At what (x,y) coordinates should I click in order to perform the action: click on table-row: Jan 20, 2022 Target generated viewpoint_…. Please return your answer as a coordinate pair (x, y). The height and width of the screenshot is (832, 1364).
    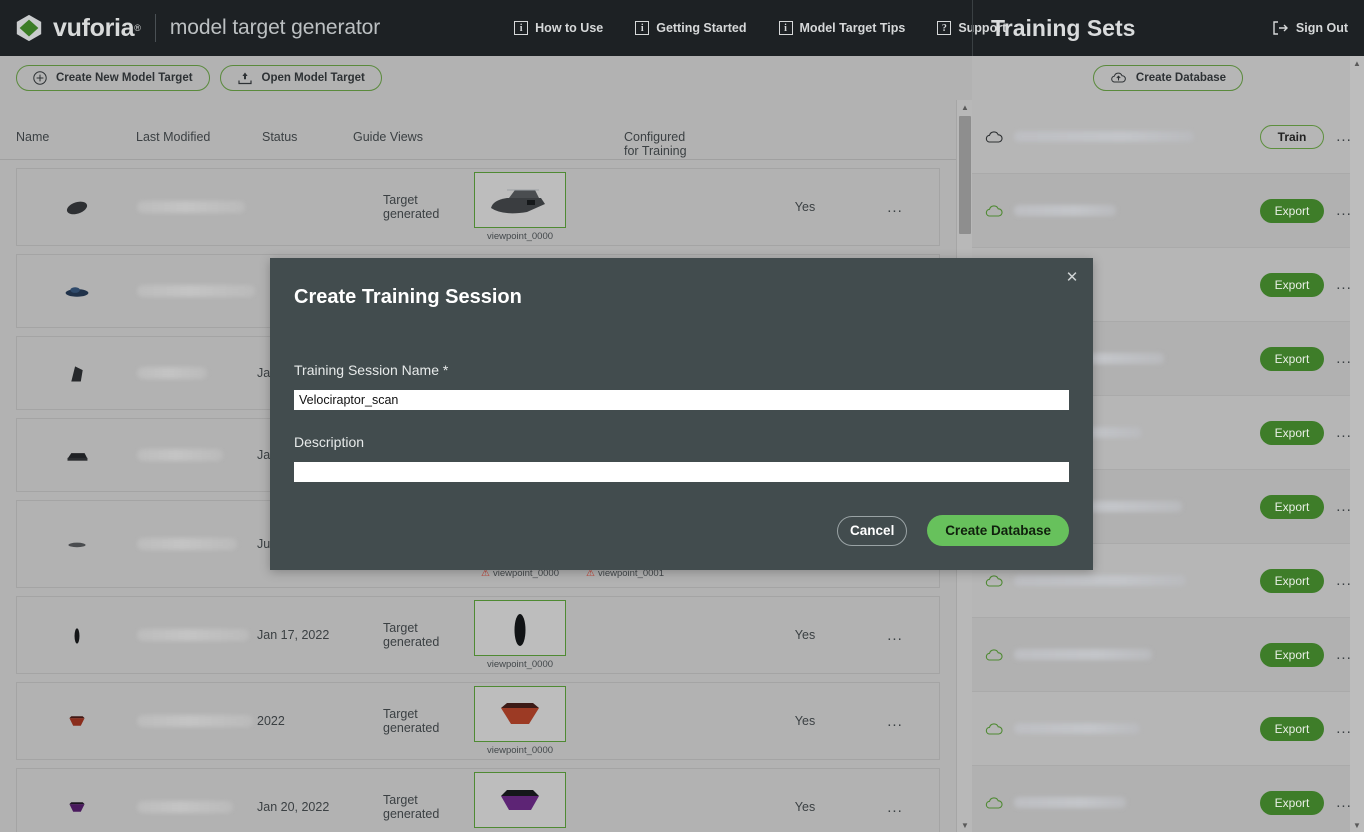
    Looking at the image, I should click on (478, 800).